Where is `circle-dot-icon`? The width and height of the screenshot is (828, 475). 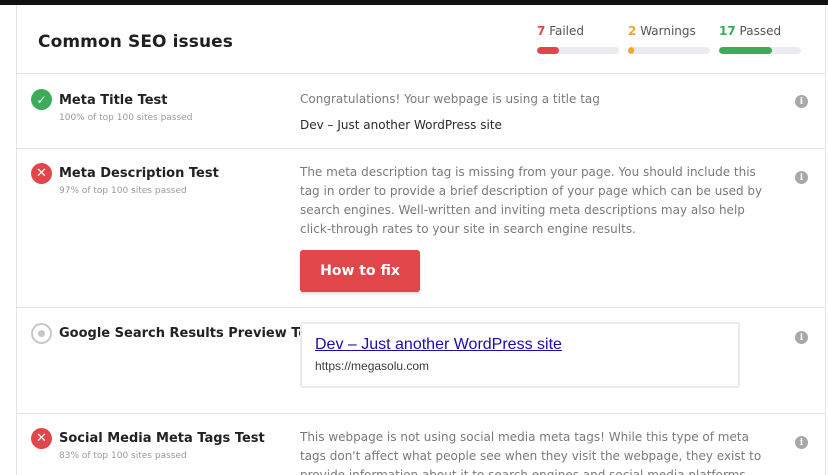 circle-dot-icon is located at coordinates (41, 333).